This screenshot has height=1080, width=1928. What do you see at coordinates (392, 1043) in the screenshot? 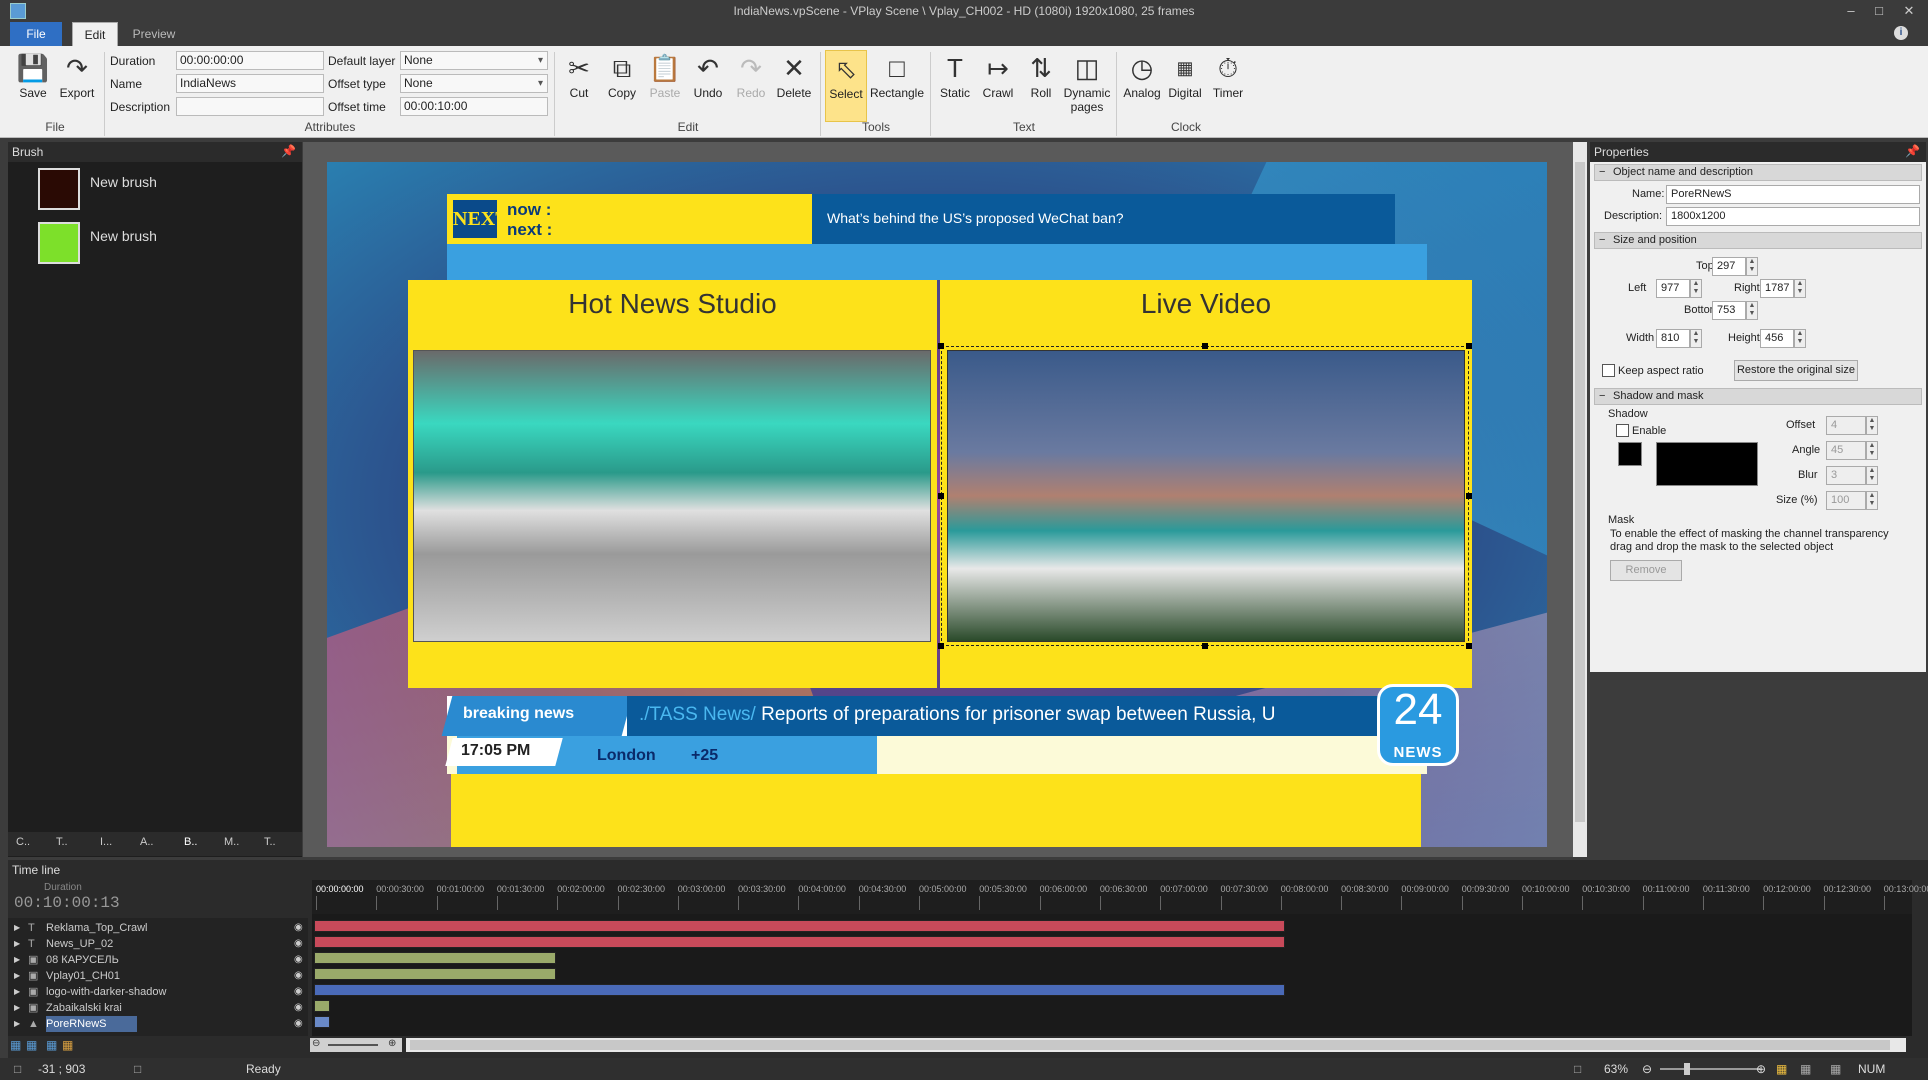
I see `zoom-in-icon: ⊕` at bounding box center [392, 1043].